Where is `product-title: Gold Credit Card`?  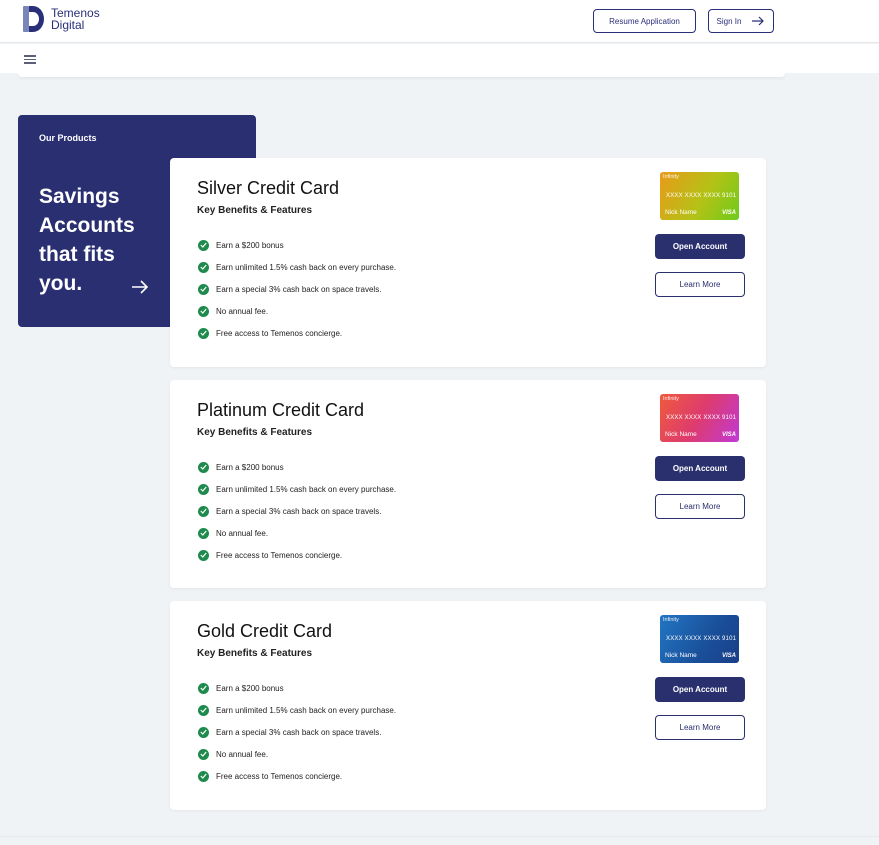 product-title: Gold Credit Card is located at coordinates (265, 631).